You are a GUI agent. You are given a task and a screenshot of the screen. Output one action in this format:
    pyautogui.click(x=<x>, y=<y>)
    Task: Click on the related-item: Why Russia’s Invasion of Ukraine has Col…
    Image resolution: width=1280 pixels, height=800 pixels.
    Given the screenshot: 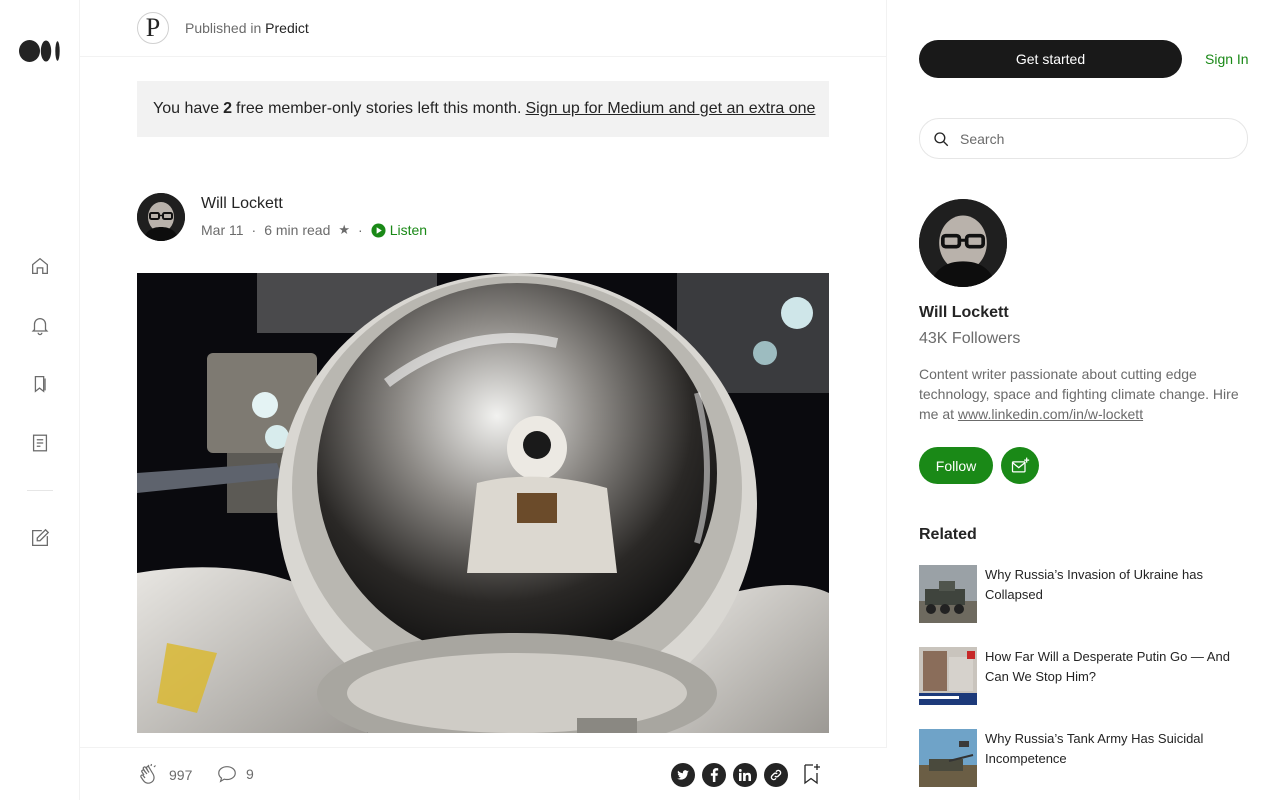 What is the action you would take?
    pyautogui.click(x=1084, y=594)
    